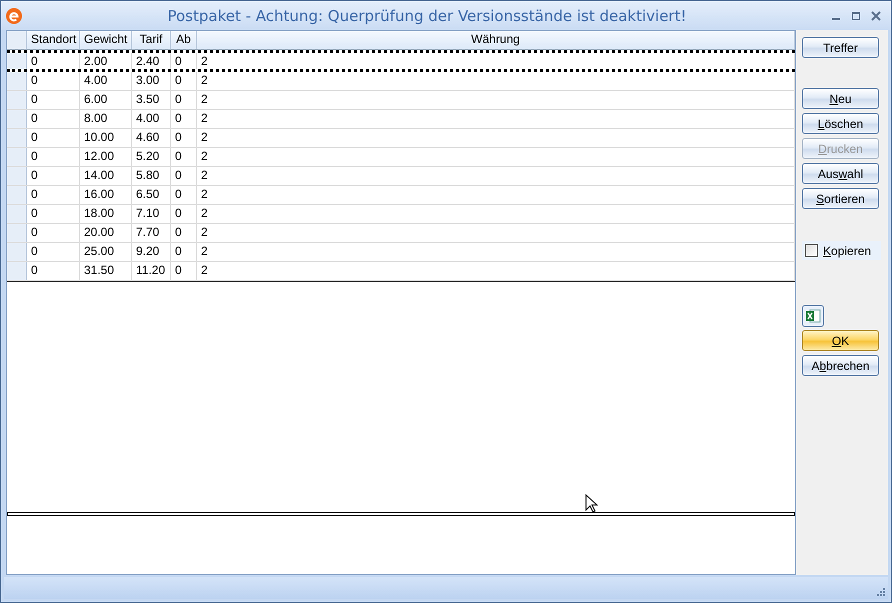 The height and width of the screenshot is (603, 892). I want to click on table-cell: 10.00, so click(106, 138).